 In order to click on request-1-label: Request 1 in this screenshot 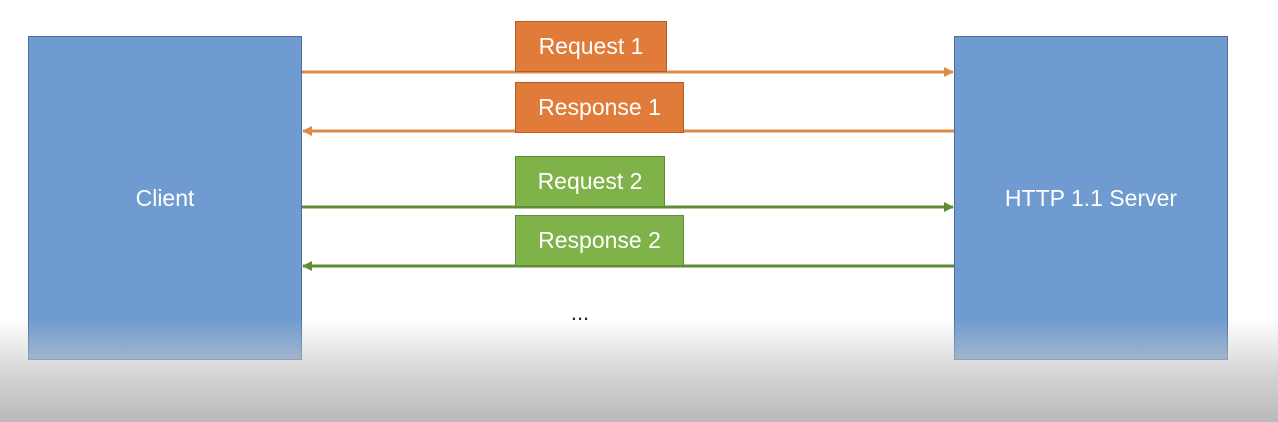, I will do `click(591, 46)`.